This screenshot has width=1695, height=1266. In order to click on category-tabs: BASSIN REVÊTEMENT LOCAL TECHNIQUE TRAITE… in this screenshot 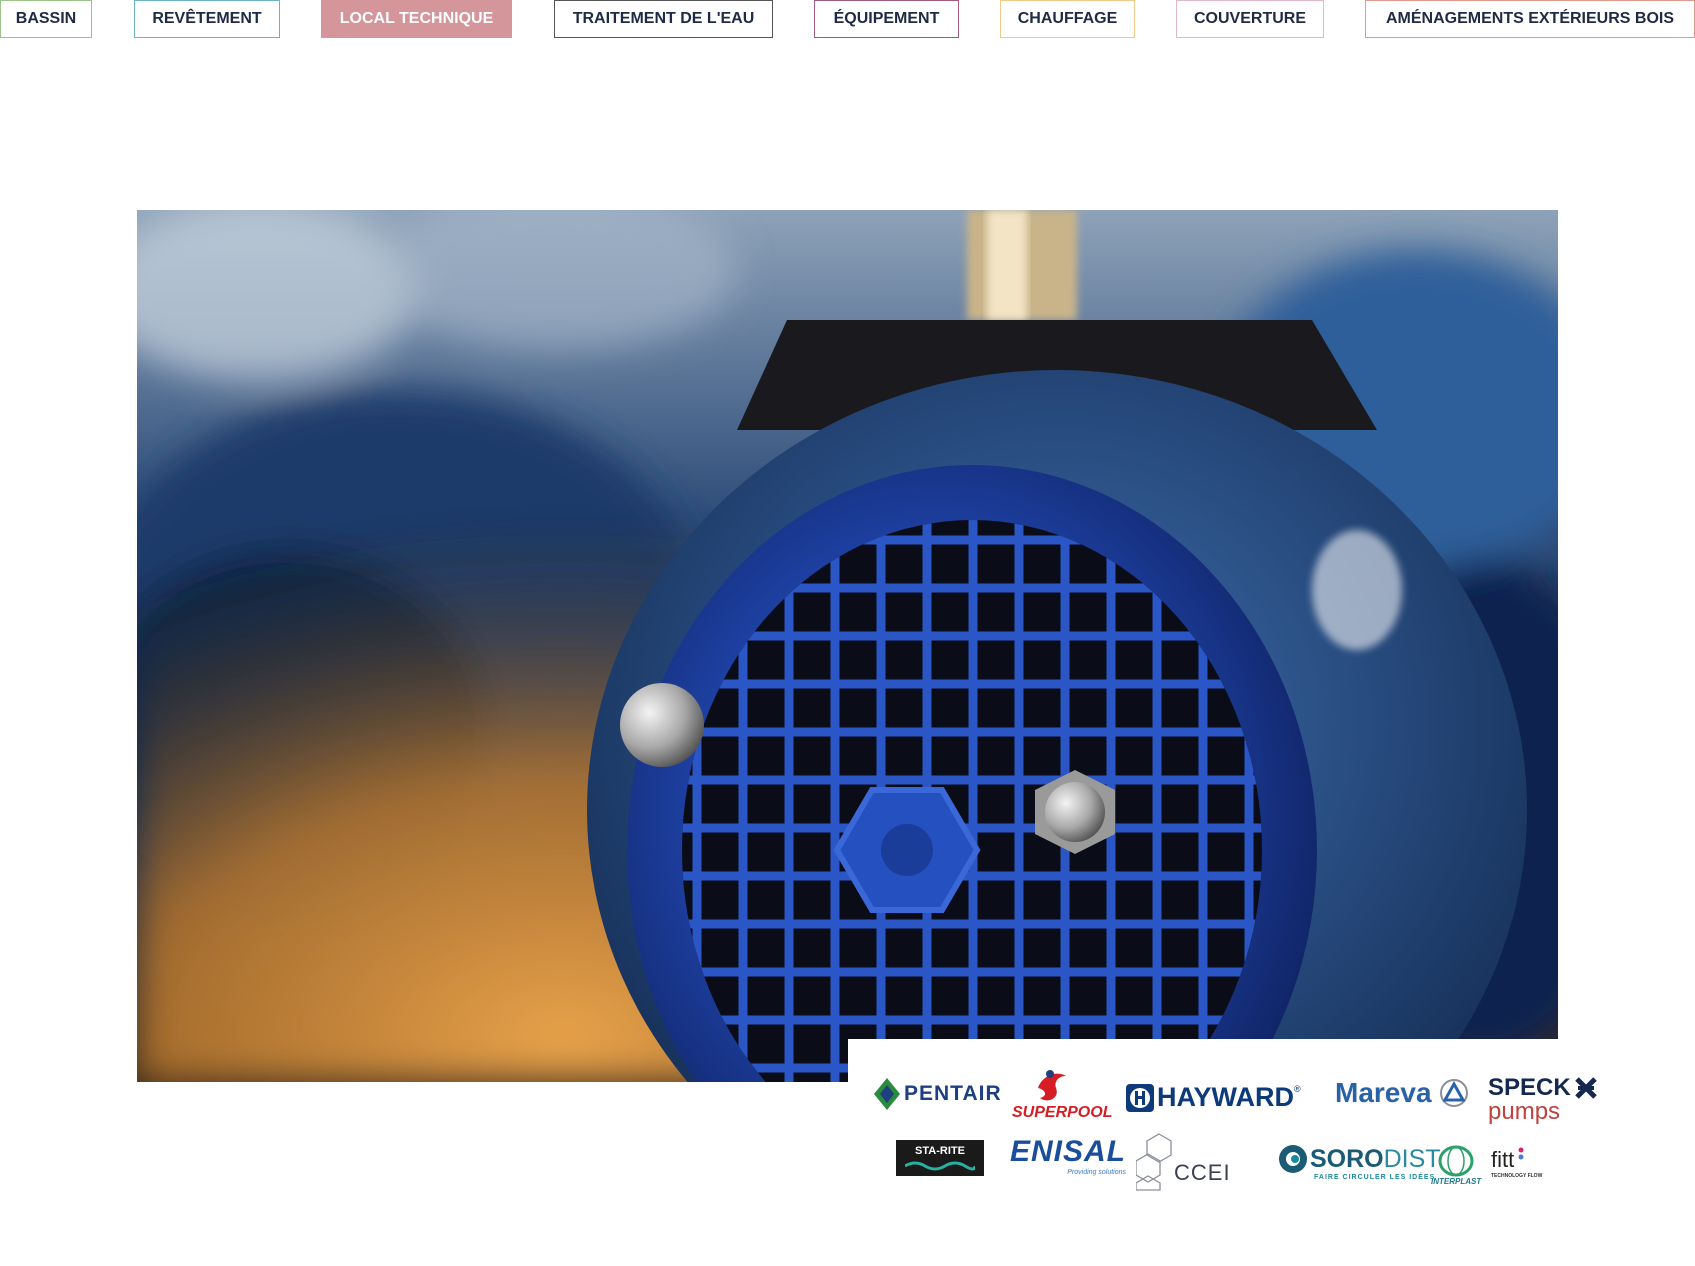, I will do `click(847, 20)`.